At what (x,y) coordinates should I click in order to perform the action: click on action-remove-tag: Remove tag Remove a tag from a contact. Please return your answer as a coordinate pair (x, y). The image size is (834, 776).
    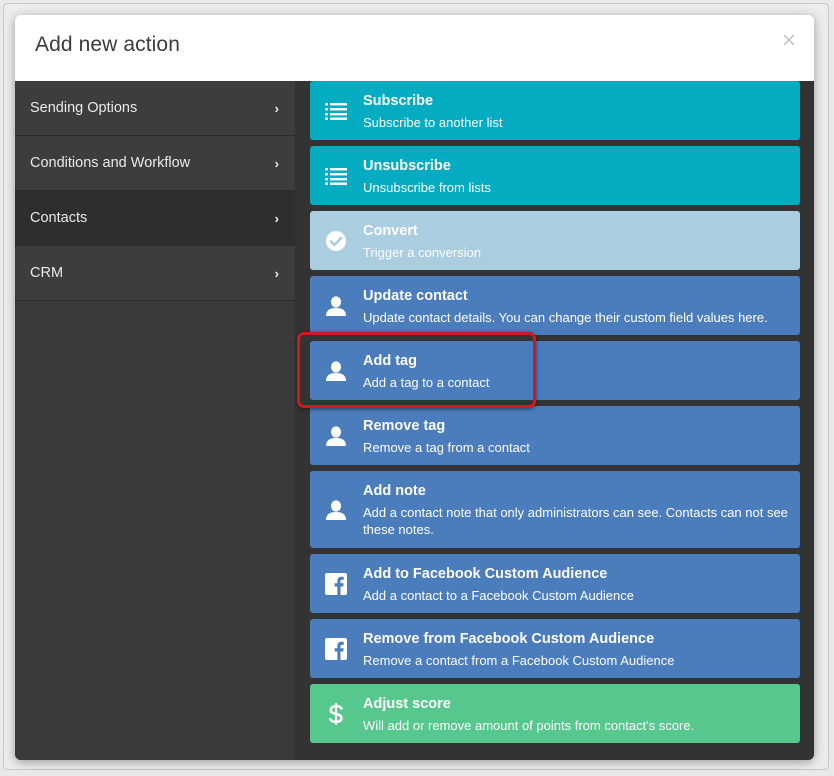
    Looking at the image, I should click on (555, 435).